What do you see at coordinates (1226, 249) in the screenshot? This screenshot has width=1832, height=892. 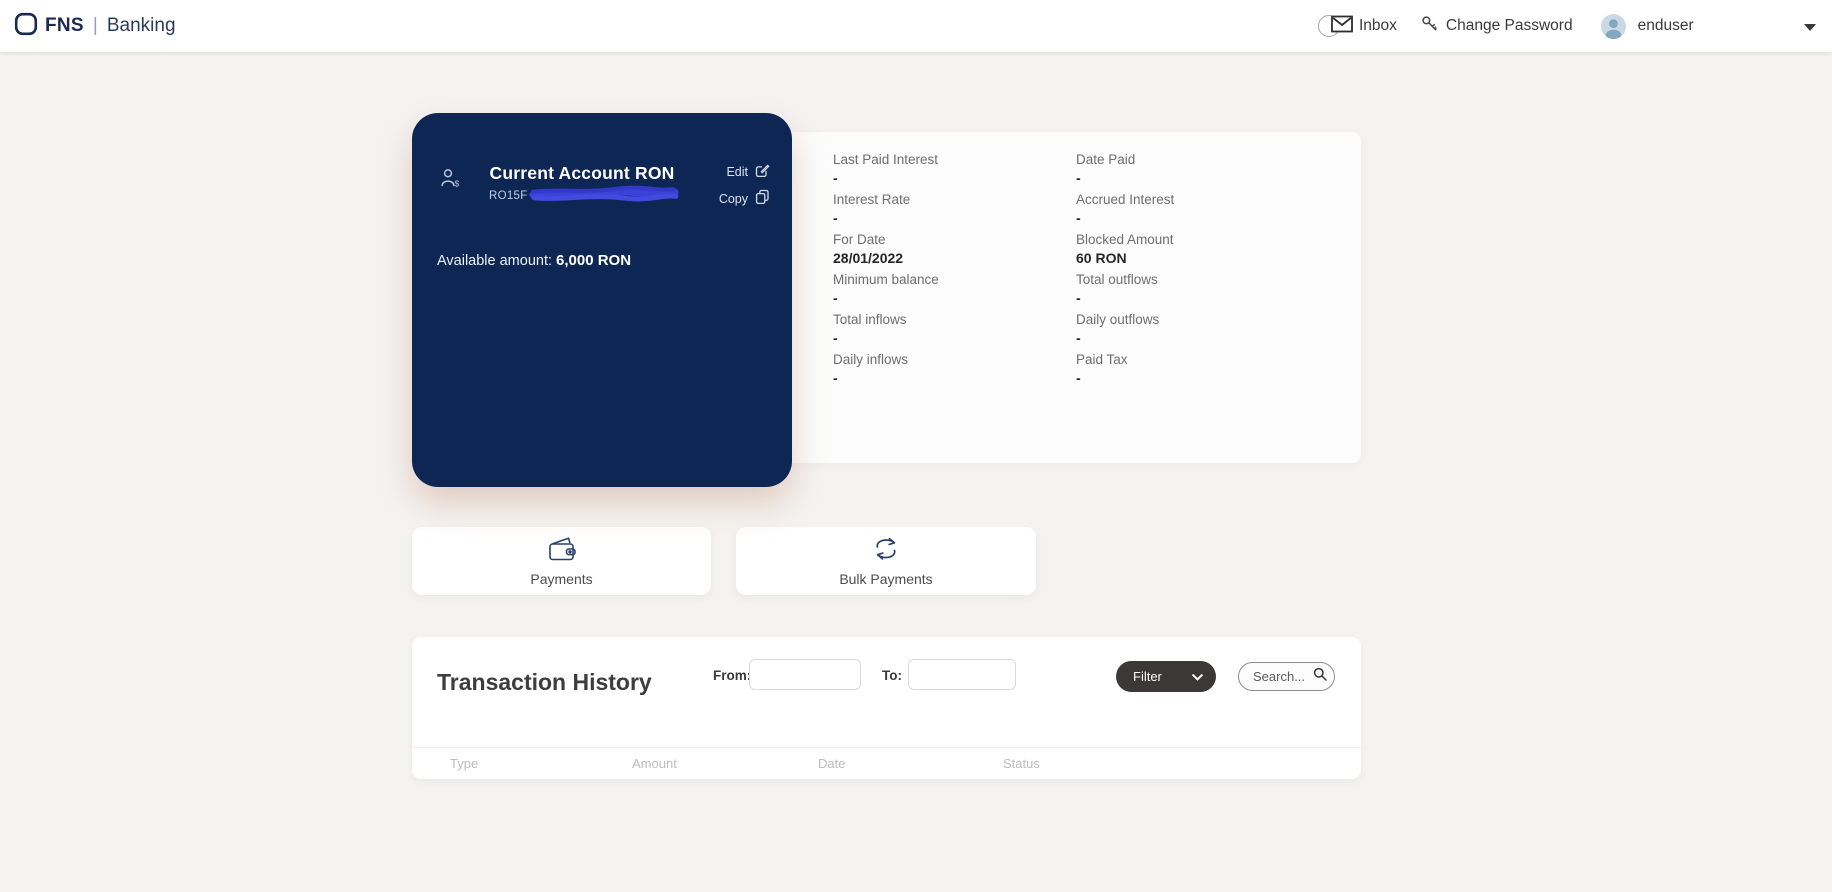 I see `detail-item: Blocked Amount 60 RON` at bounding box center [1226, 249].